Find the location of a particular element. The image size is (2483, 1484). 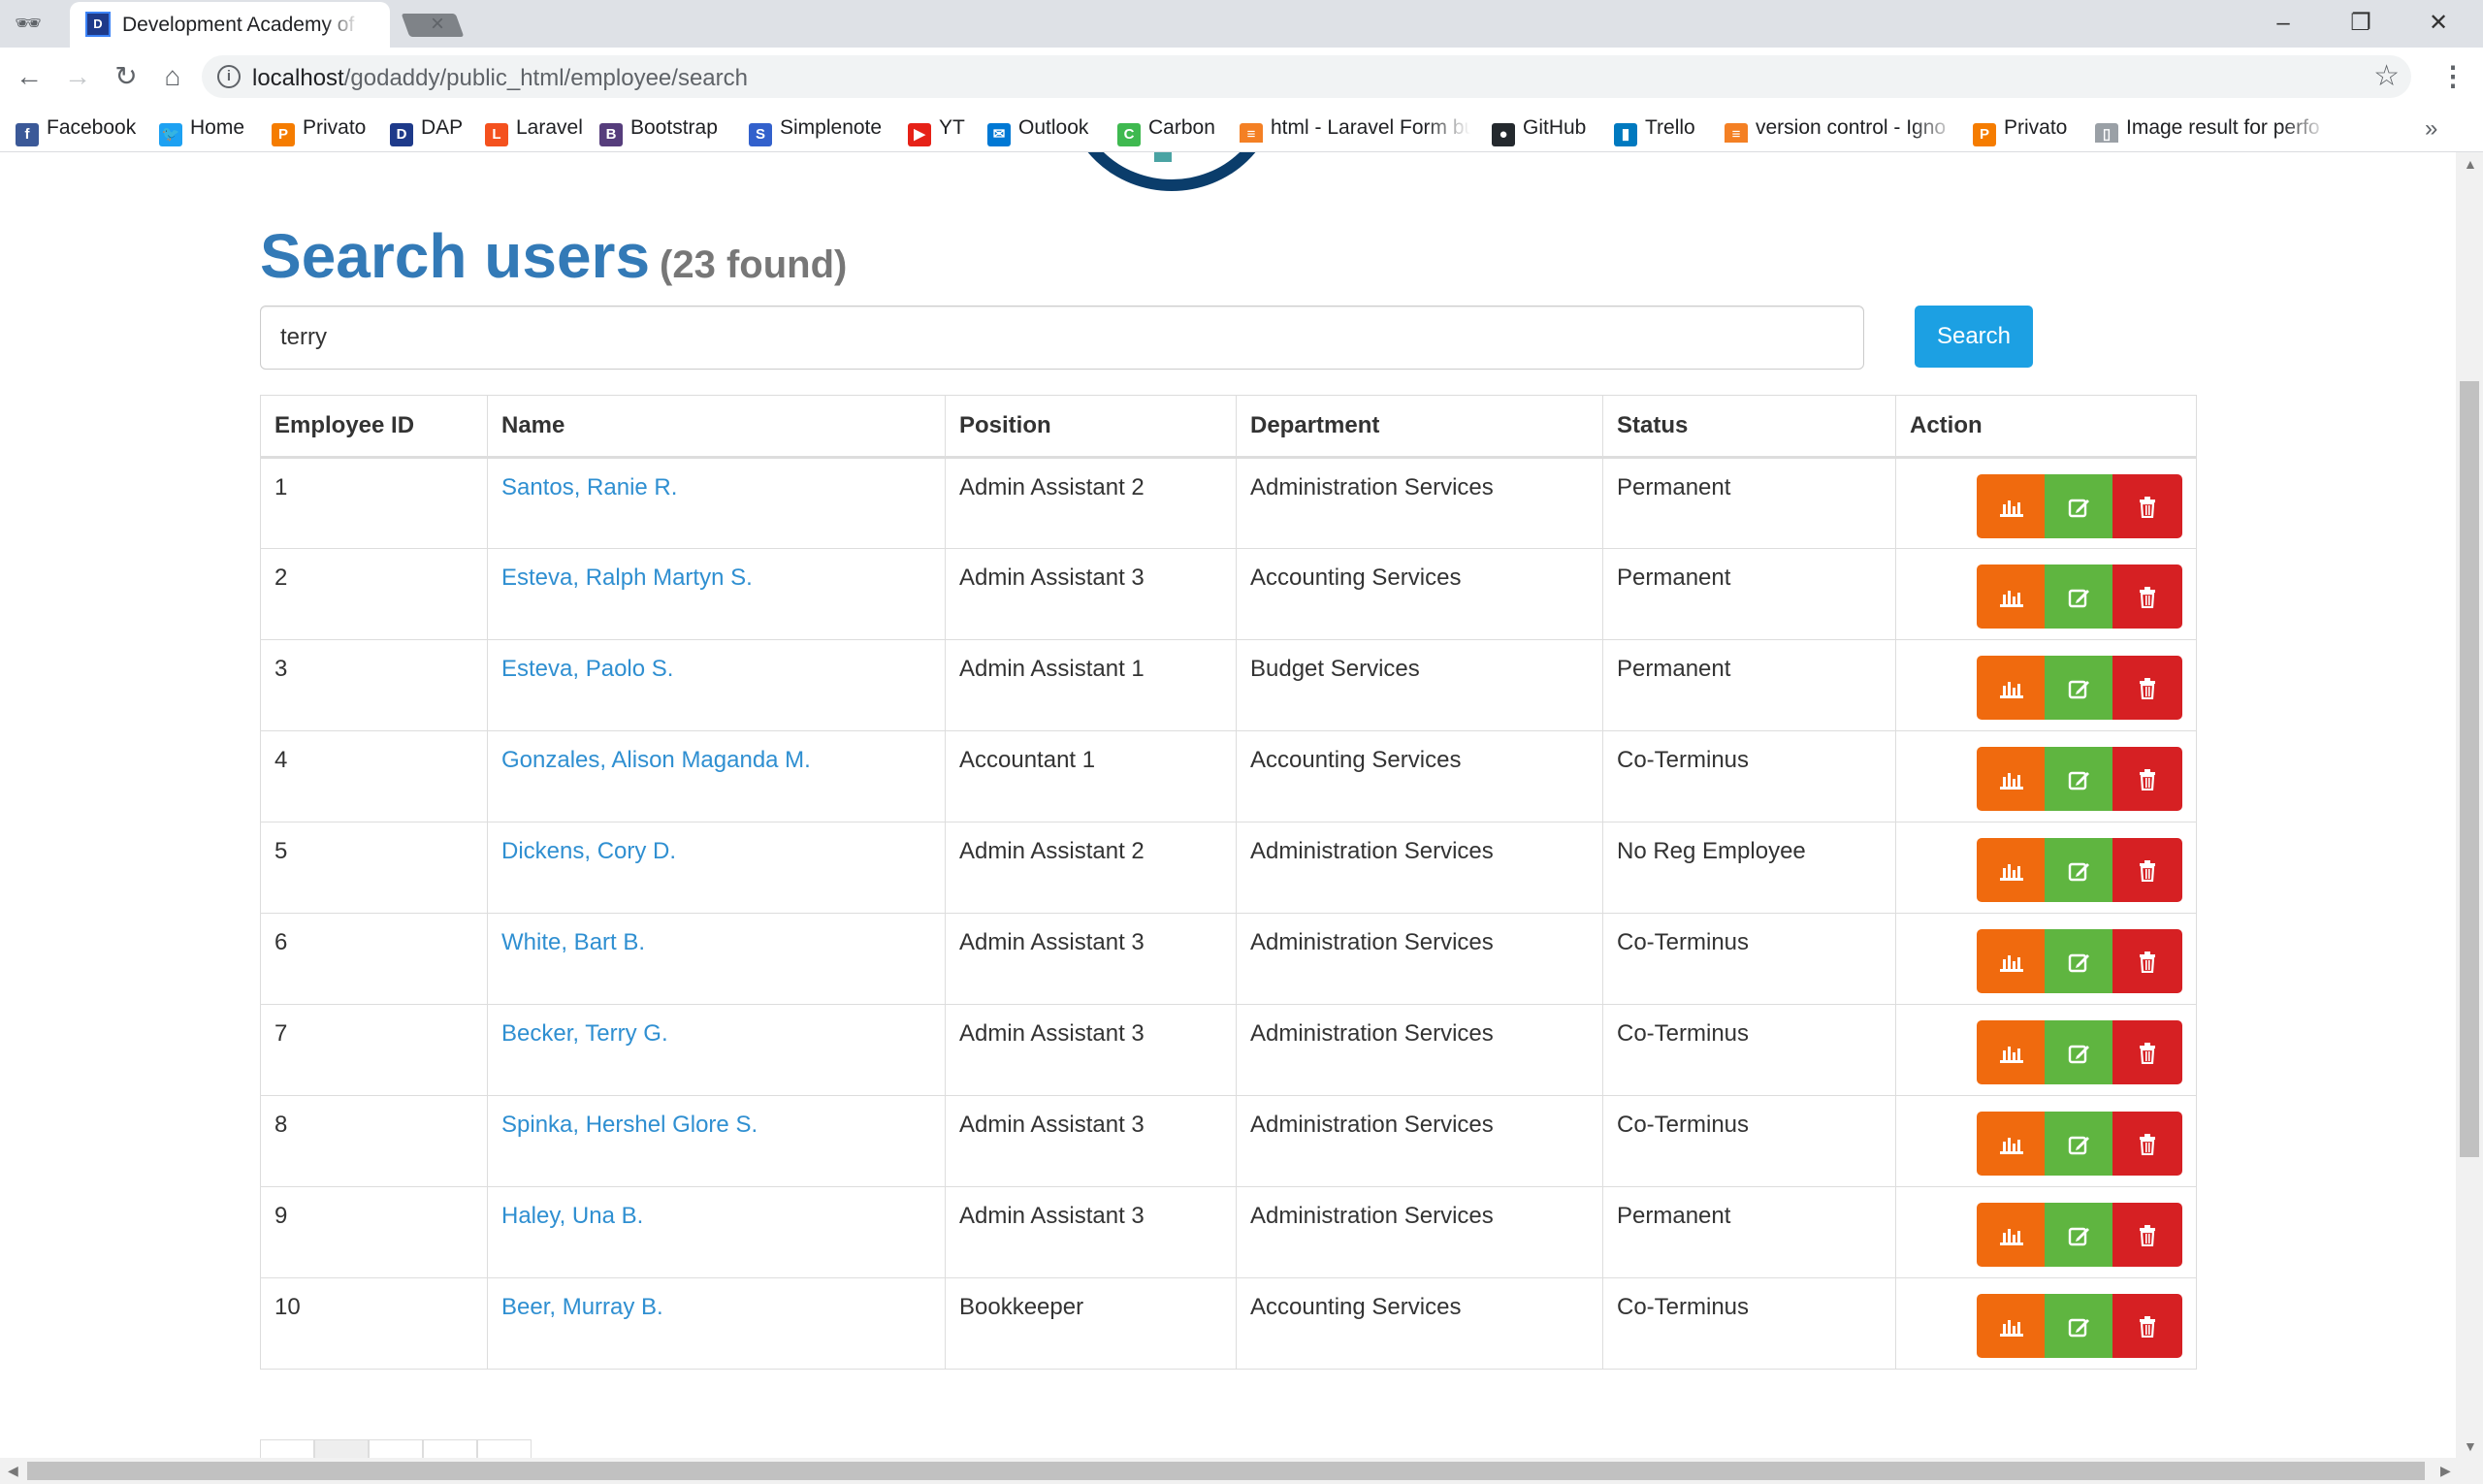

search-input: terry is located at coordinates (1062, 338).